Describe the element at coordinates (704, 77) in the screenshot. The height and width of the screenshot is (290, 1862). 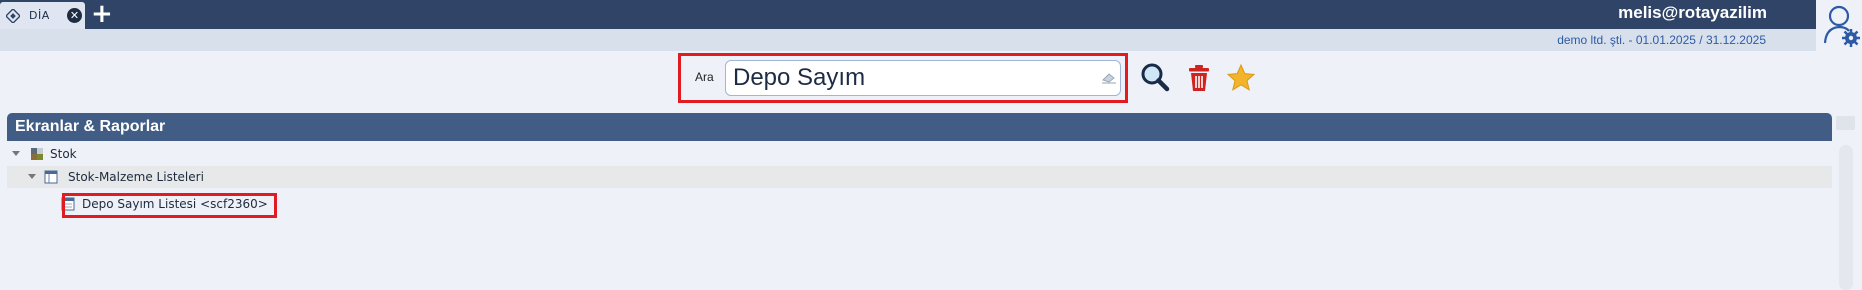
I see `search-label: Ara` at that location.